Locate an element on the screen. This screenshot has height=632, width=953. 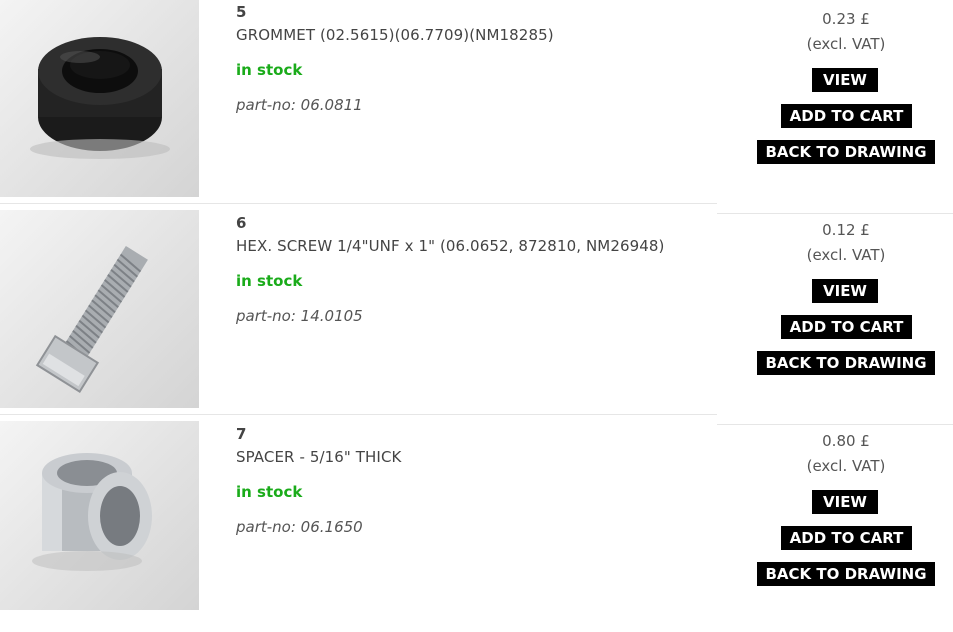
item-number: 6 is located at coordinates (241, 223).